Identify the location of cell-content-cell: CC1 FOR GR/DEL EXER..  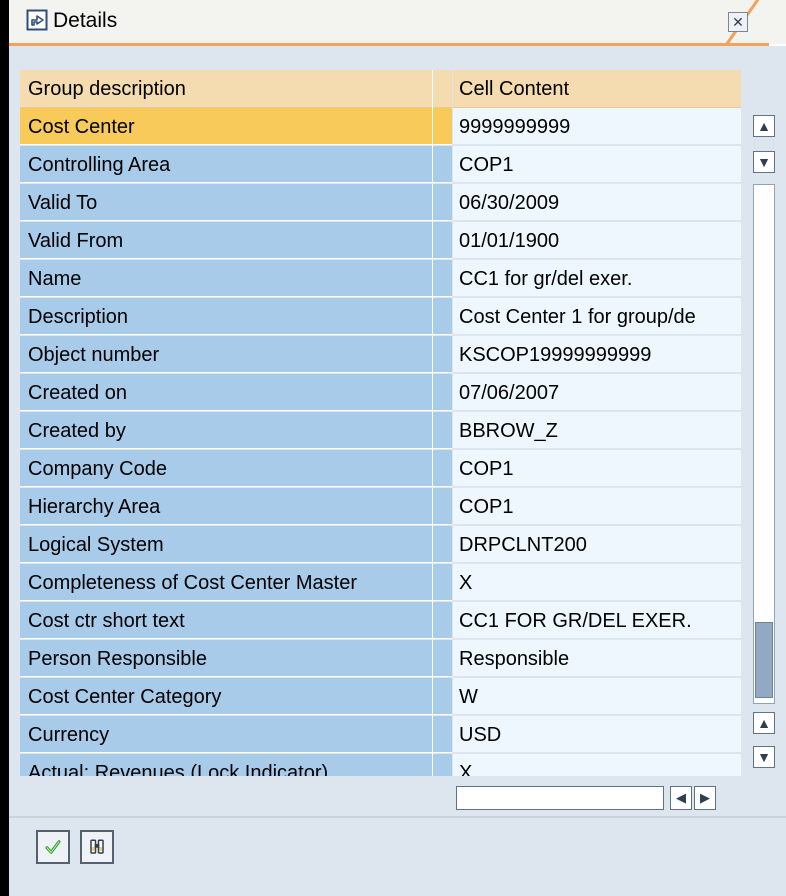
(597, 620).